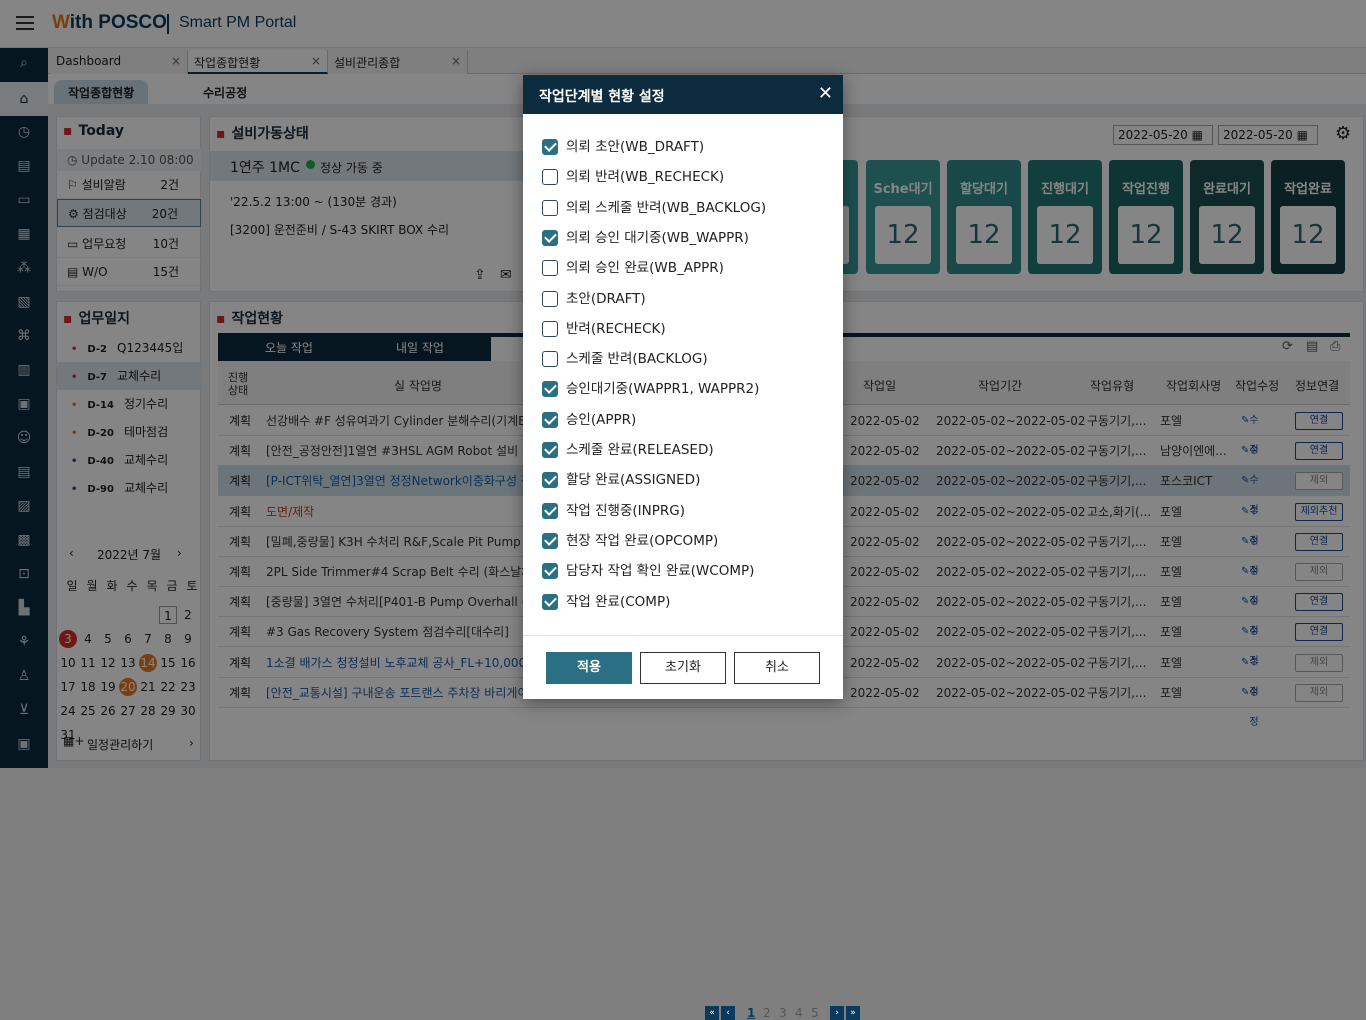 The image size is (1366, 1020). Describe the element at coordinates (657, 237) in the screenshot. I see `option-label: 의뢰 승인 대기중(WB_WAPPR)` at that location.